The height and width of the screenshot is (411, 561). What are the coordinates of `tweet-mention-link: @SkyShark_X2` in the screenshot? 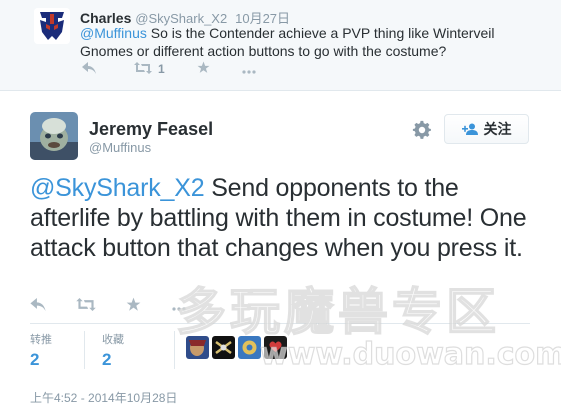 It's located at (117, 188).